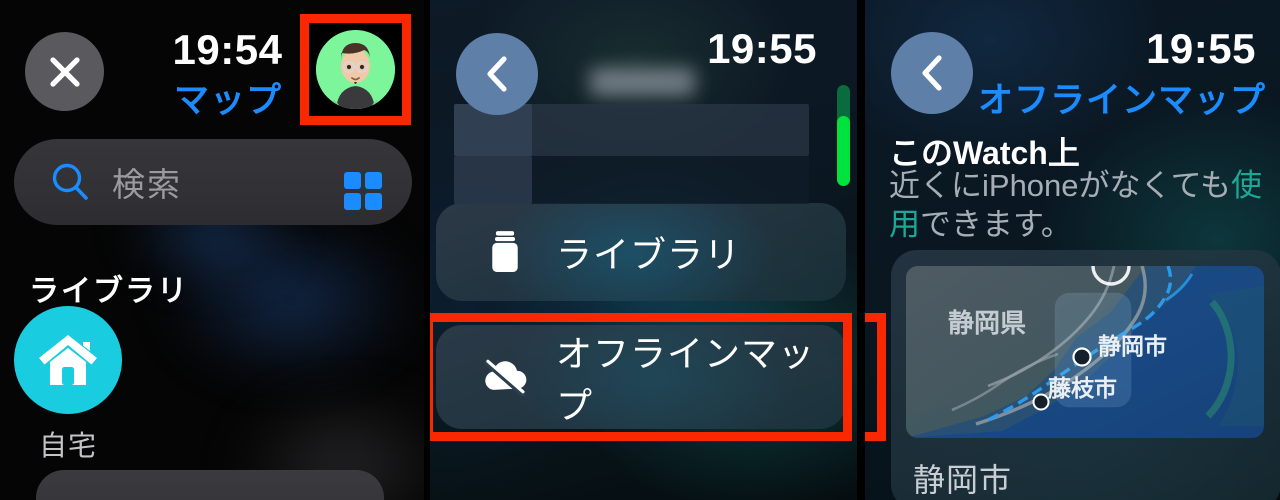  I want to click on library-heading: ライブラリ, so click(109, 291).